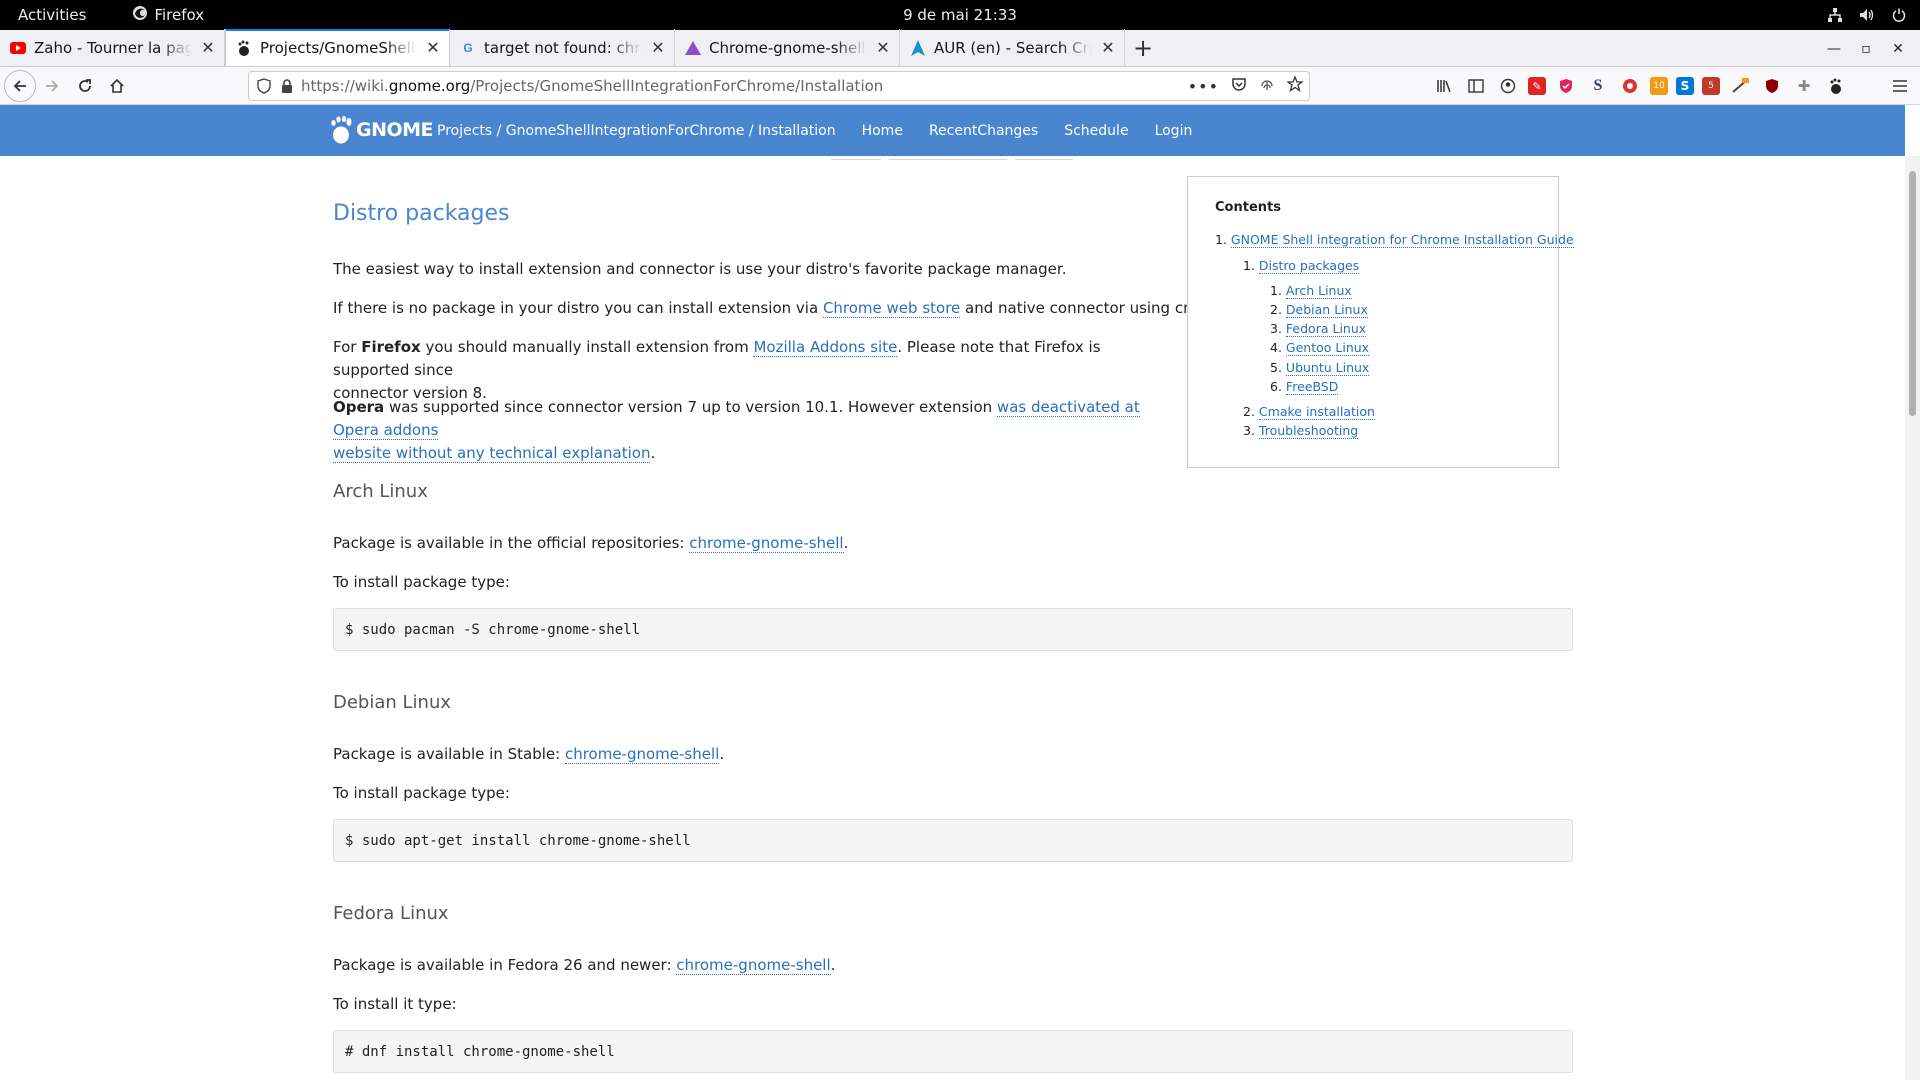 The image size is (1920, 1080). I want to click on fedora-install-label: To install it type:, so click(395, 1004).